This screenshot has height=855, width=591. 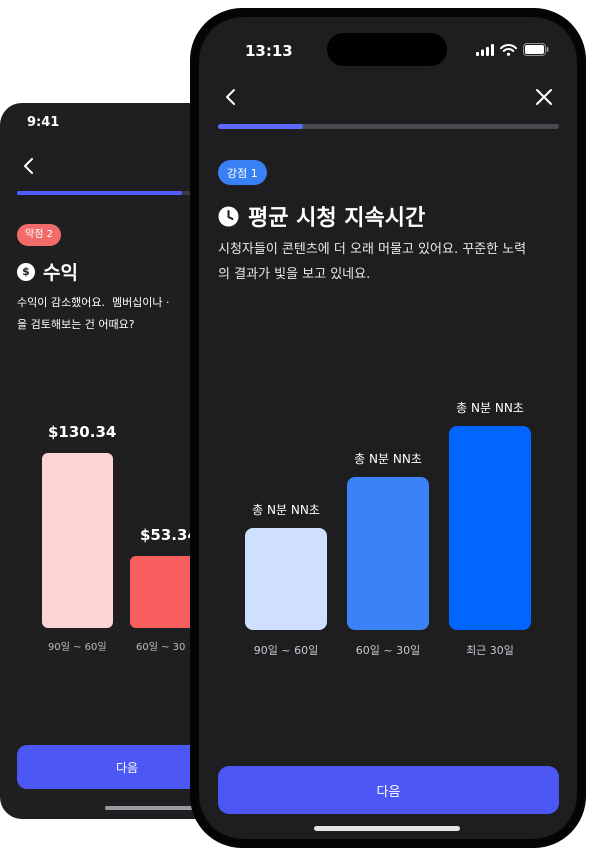 What do you see at coordinates (485, 49) in the screenshot?
I see `signal-icon` at bounding box center [485, 49].